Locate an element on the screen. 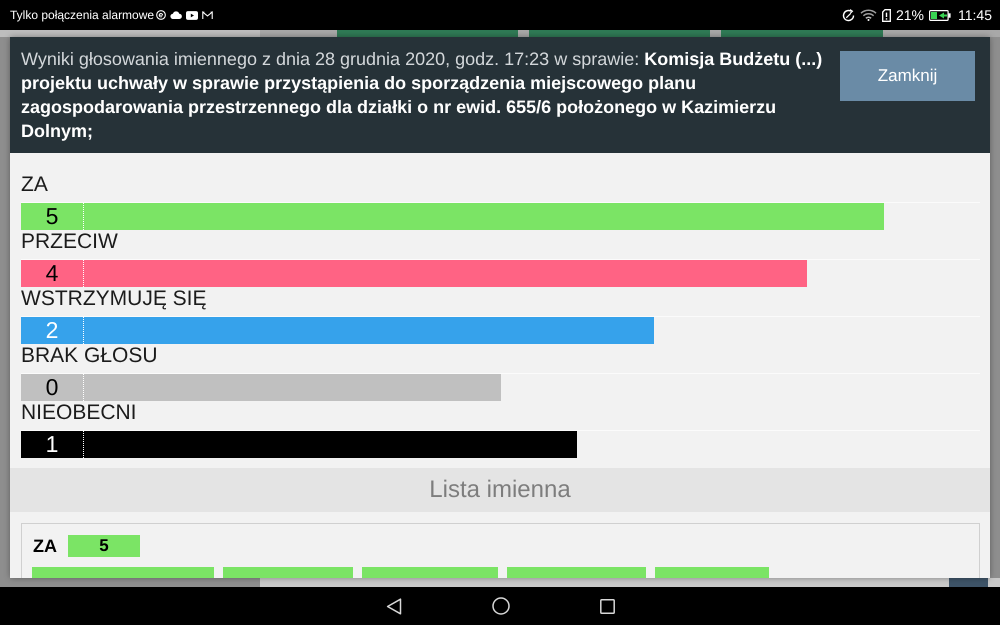  vote-title: Wyniki głosowania imiennego z dnia 28 grudnia 2020, godz. 17:23 w sprawie: Komisja Budżetu (...) projektu uchwały w sprawie przystąpienia do sporządzenia miejscowego planu zagospodarowania przestrzennego dla działki o nr ewid. 655/6 położonego w Kazimierzu Dolnym; is located at coordinates (422, 95).